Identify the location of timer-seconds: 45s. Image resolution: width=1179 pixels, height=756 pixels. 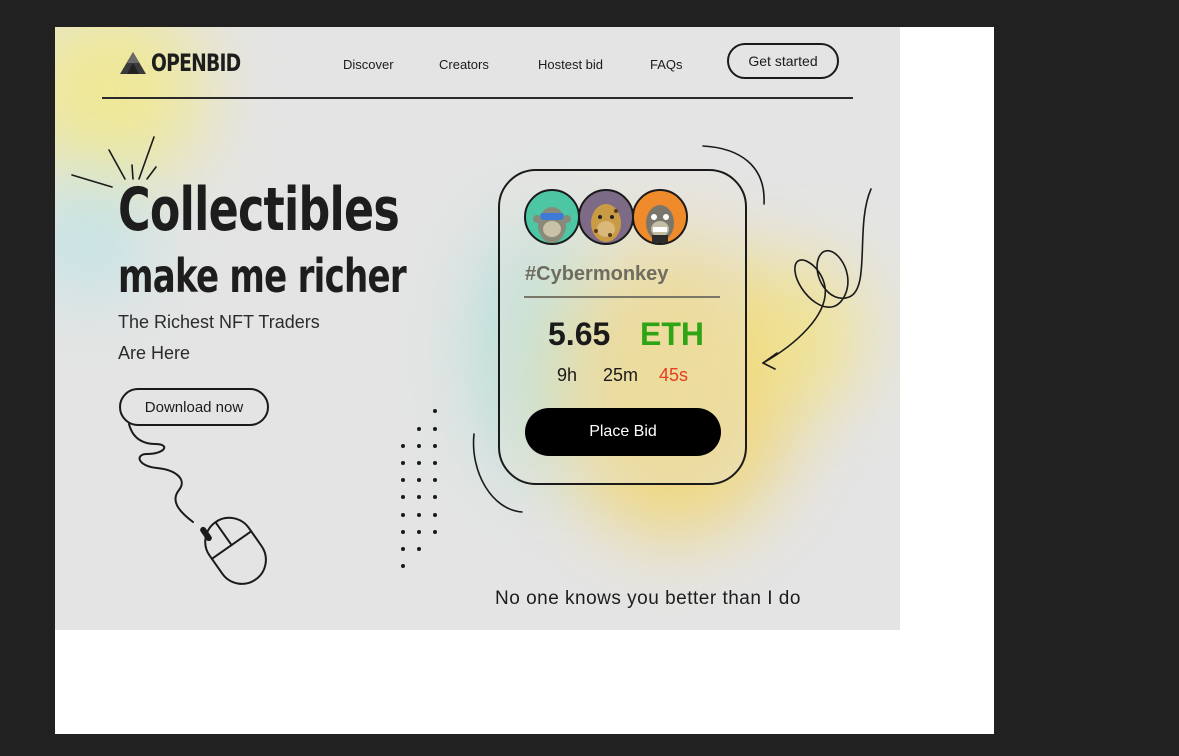
(674, 375).